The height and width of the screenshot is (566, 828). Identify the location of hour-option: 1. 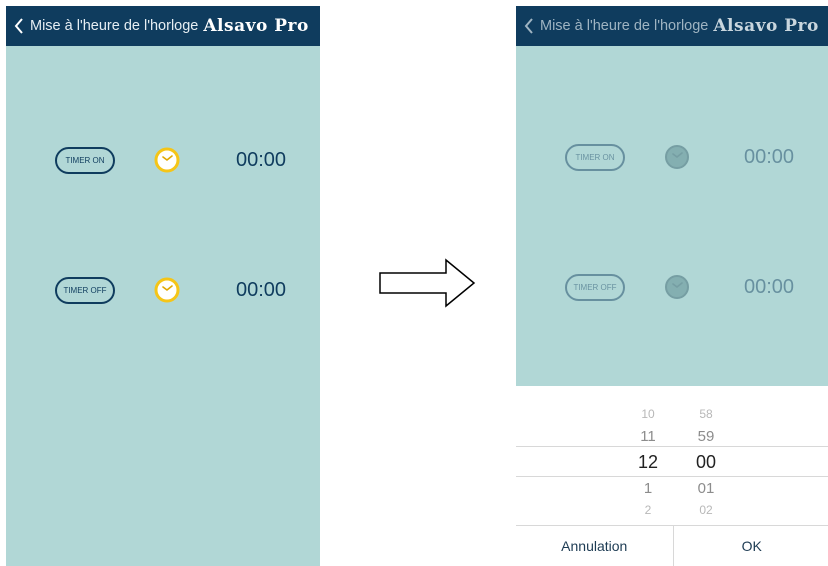
(648, 488).